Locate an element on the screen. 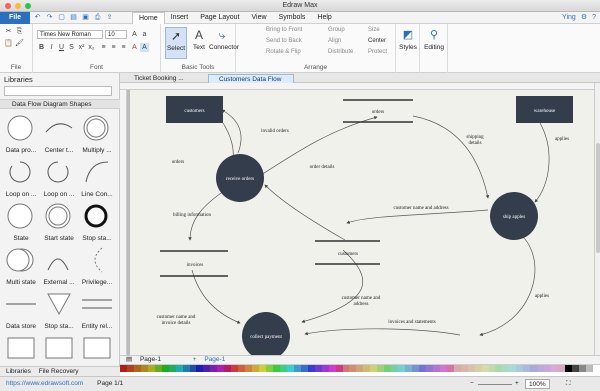  group-button: Group is located at coordinates (336, 30).